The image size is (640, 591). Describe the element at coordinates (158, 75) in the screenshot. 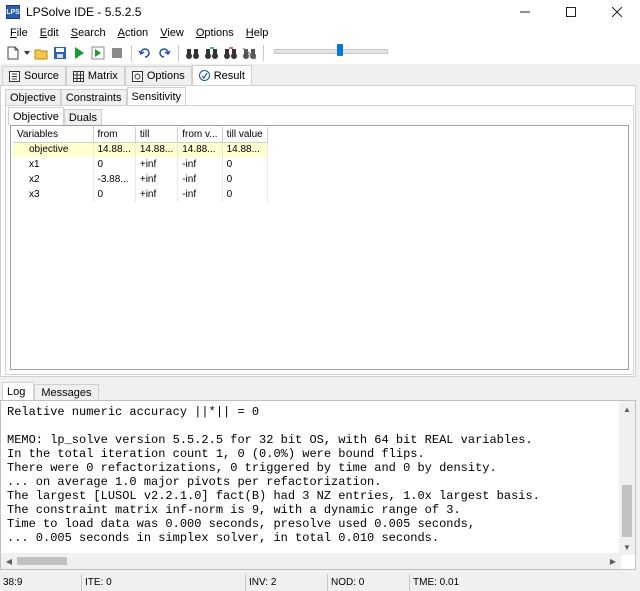

I see `tab-options: Options` at that location.